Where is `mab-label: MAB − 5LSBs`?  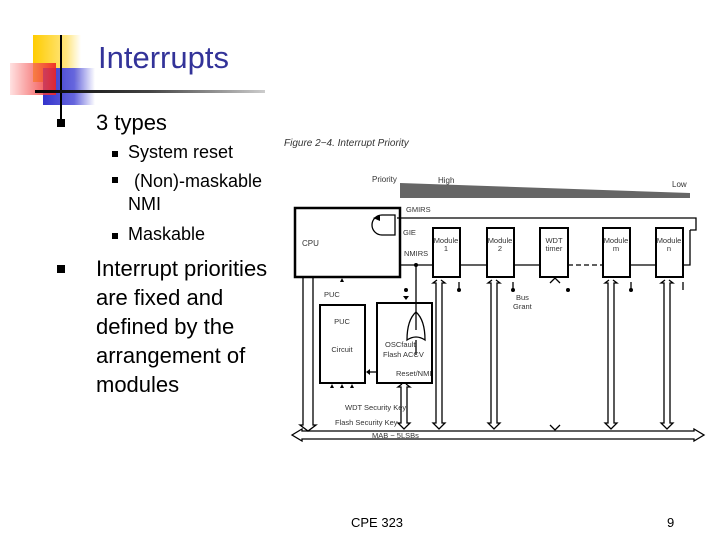
mab-label: MAB − 5LSBs is located at coordinates (395, 435).